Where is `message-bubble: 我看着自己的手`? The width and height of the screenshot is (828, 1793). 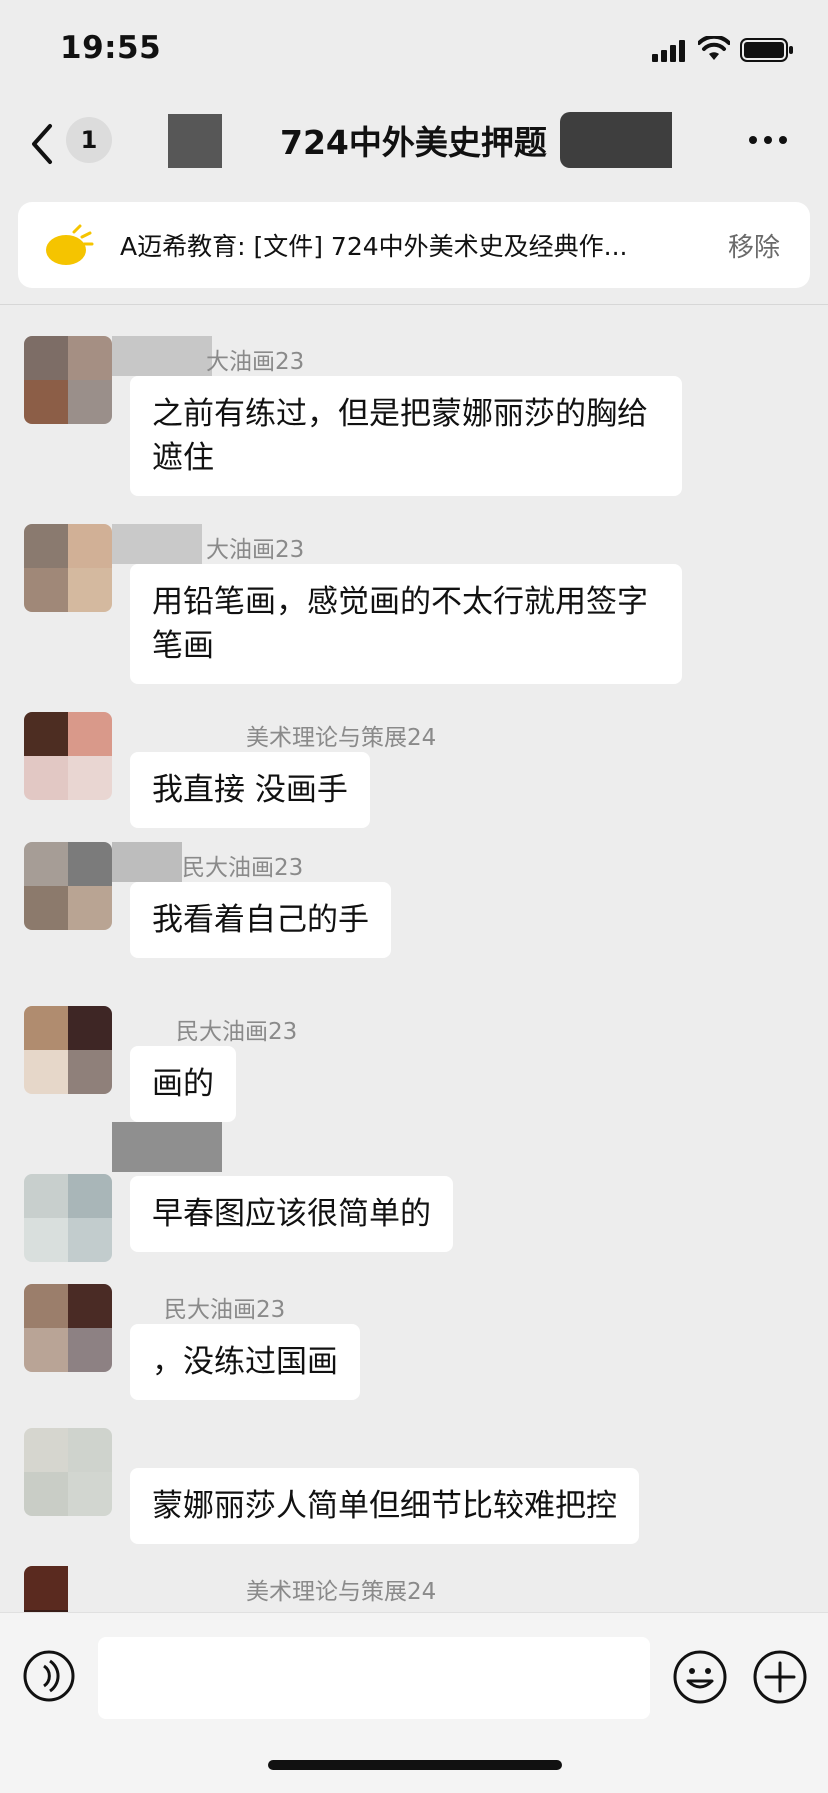 message-bubble: 我看着自己的手 is located at coordinates (260, 920).